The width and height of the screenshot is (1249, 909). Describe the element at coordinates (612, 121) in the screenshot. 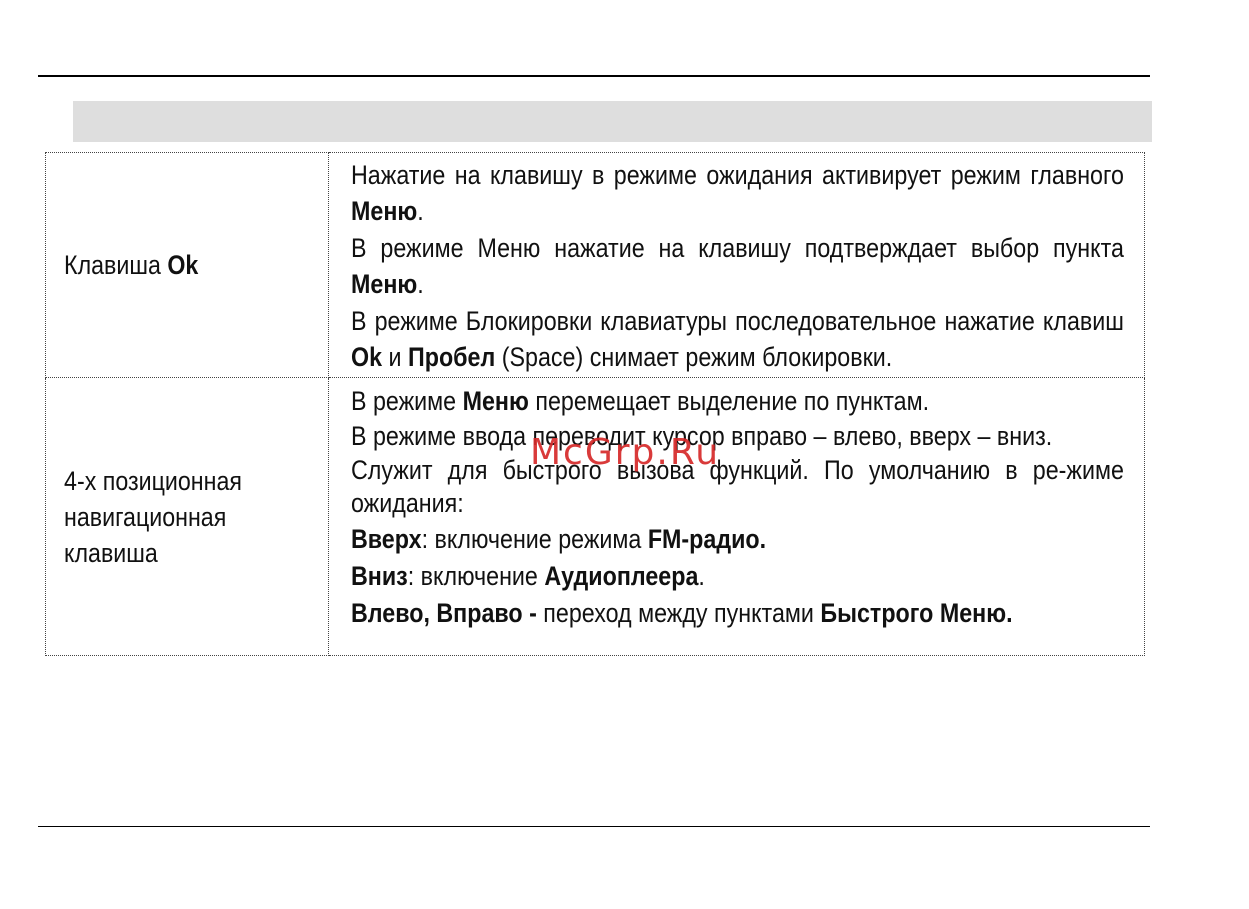

I see `section-header-band` at that location.